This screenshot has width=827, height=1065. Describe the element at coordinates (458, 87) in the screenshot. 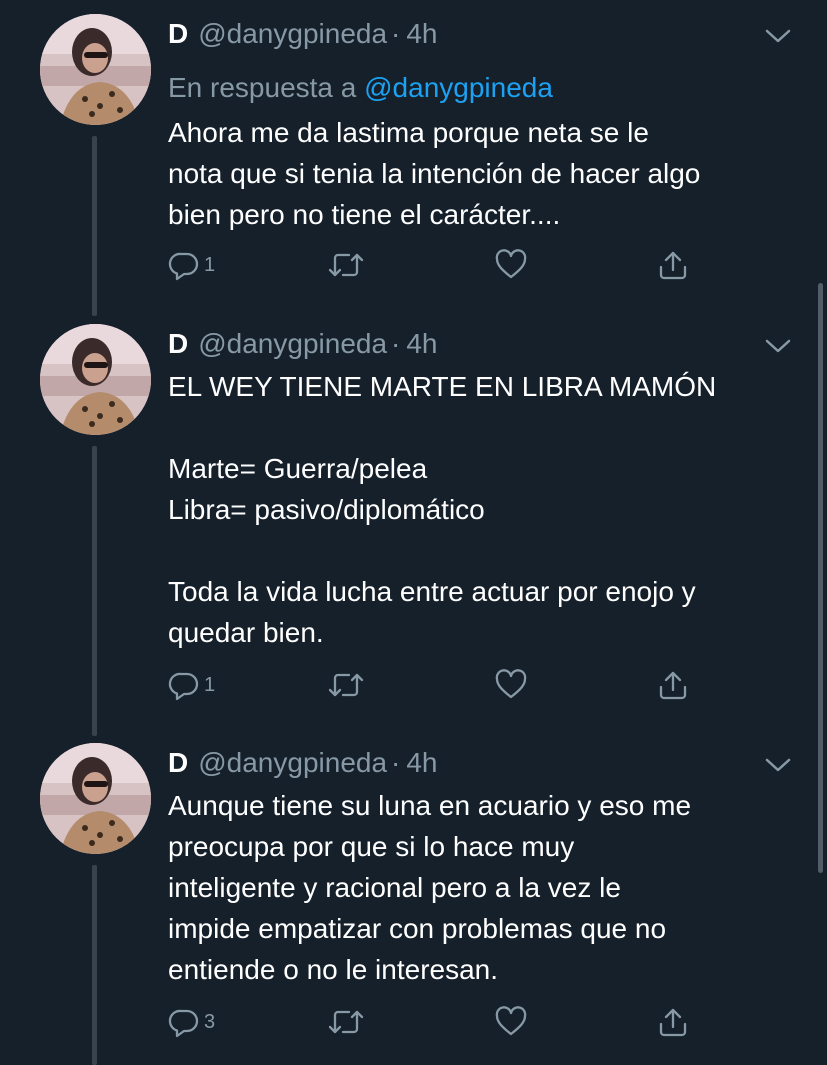

I see `reply-mention-link: @danygpineda` at that location.